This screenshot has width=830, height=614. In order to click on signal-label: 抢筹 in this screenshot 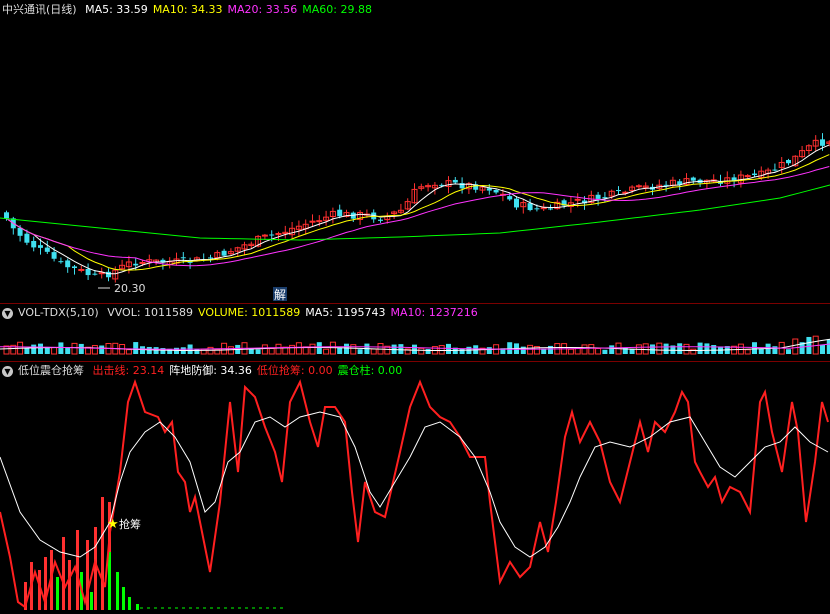, I will do `click(130, 524)`.